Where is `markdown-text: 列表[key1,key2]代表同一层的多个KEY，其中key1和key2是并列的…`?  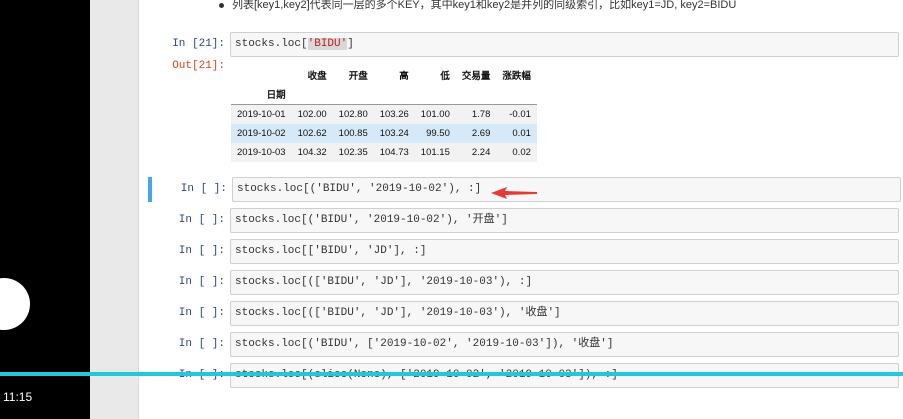
markdown-text: 列表[key1,key2]代表同一层的多个KEY，其中key1和key2是并列的… is located at coordinates (484, 5).